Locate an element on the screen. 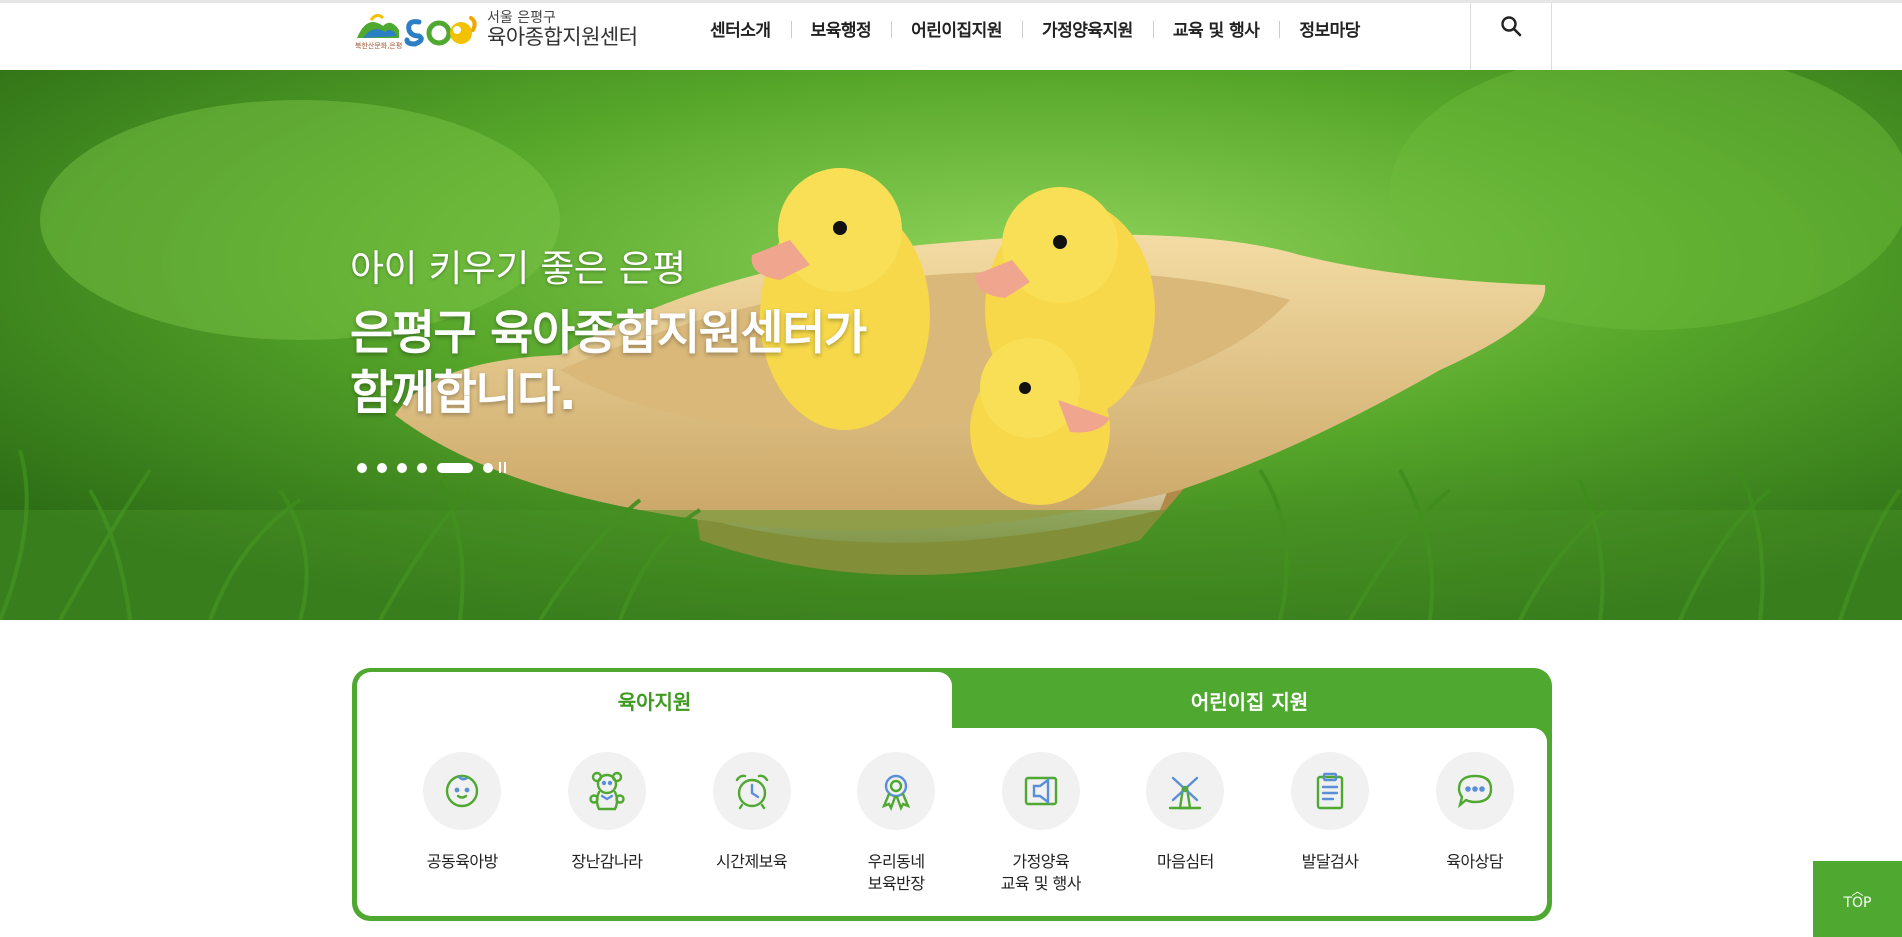  speaker-icon is located at coordinates (1041, 791).